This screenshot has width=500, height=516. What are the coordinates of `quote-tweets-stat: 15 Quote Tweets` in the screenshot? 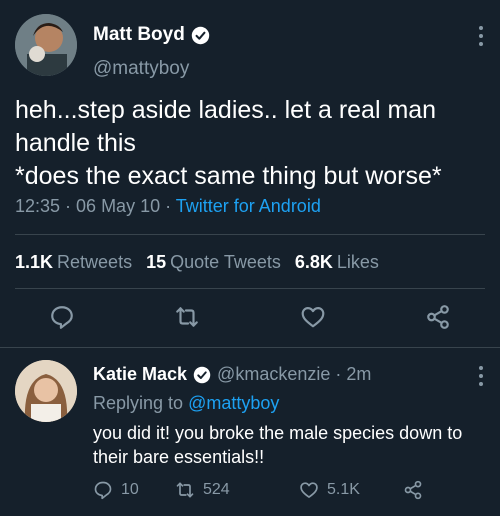 It's located at (213, 262).